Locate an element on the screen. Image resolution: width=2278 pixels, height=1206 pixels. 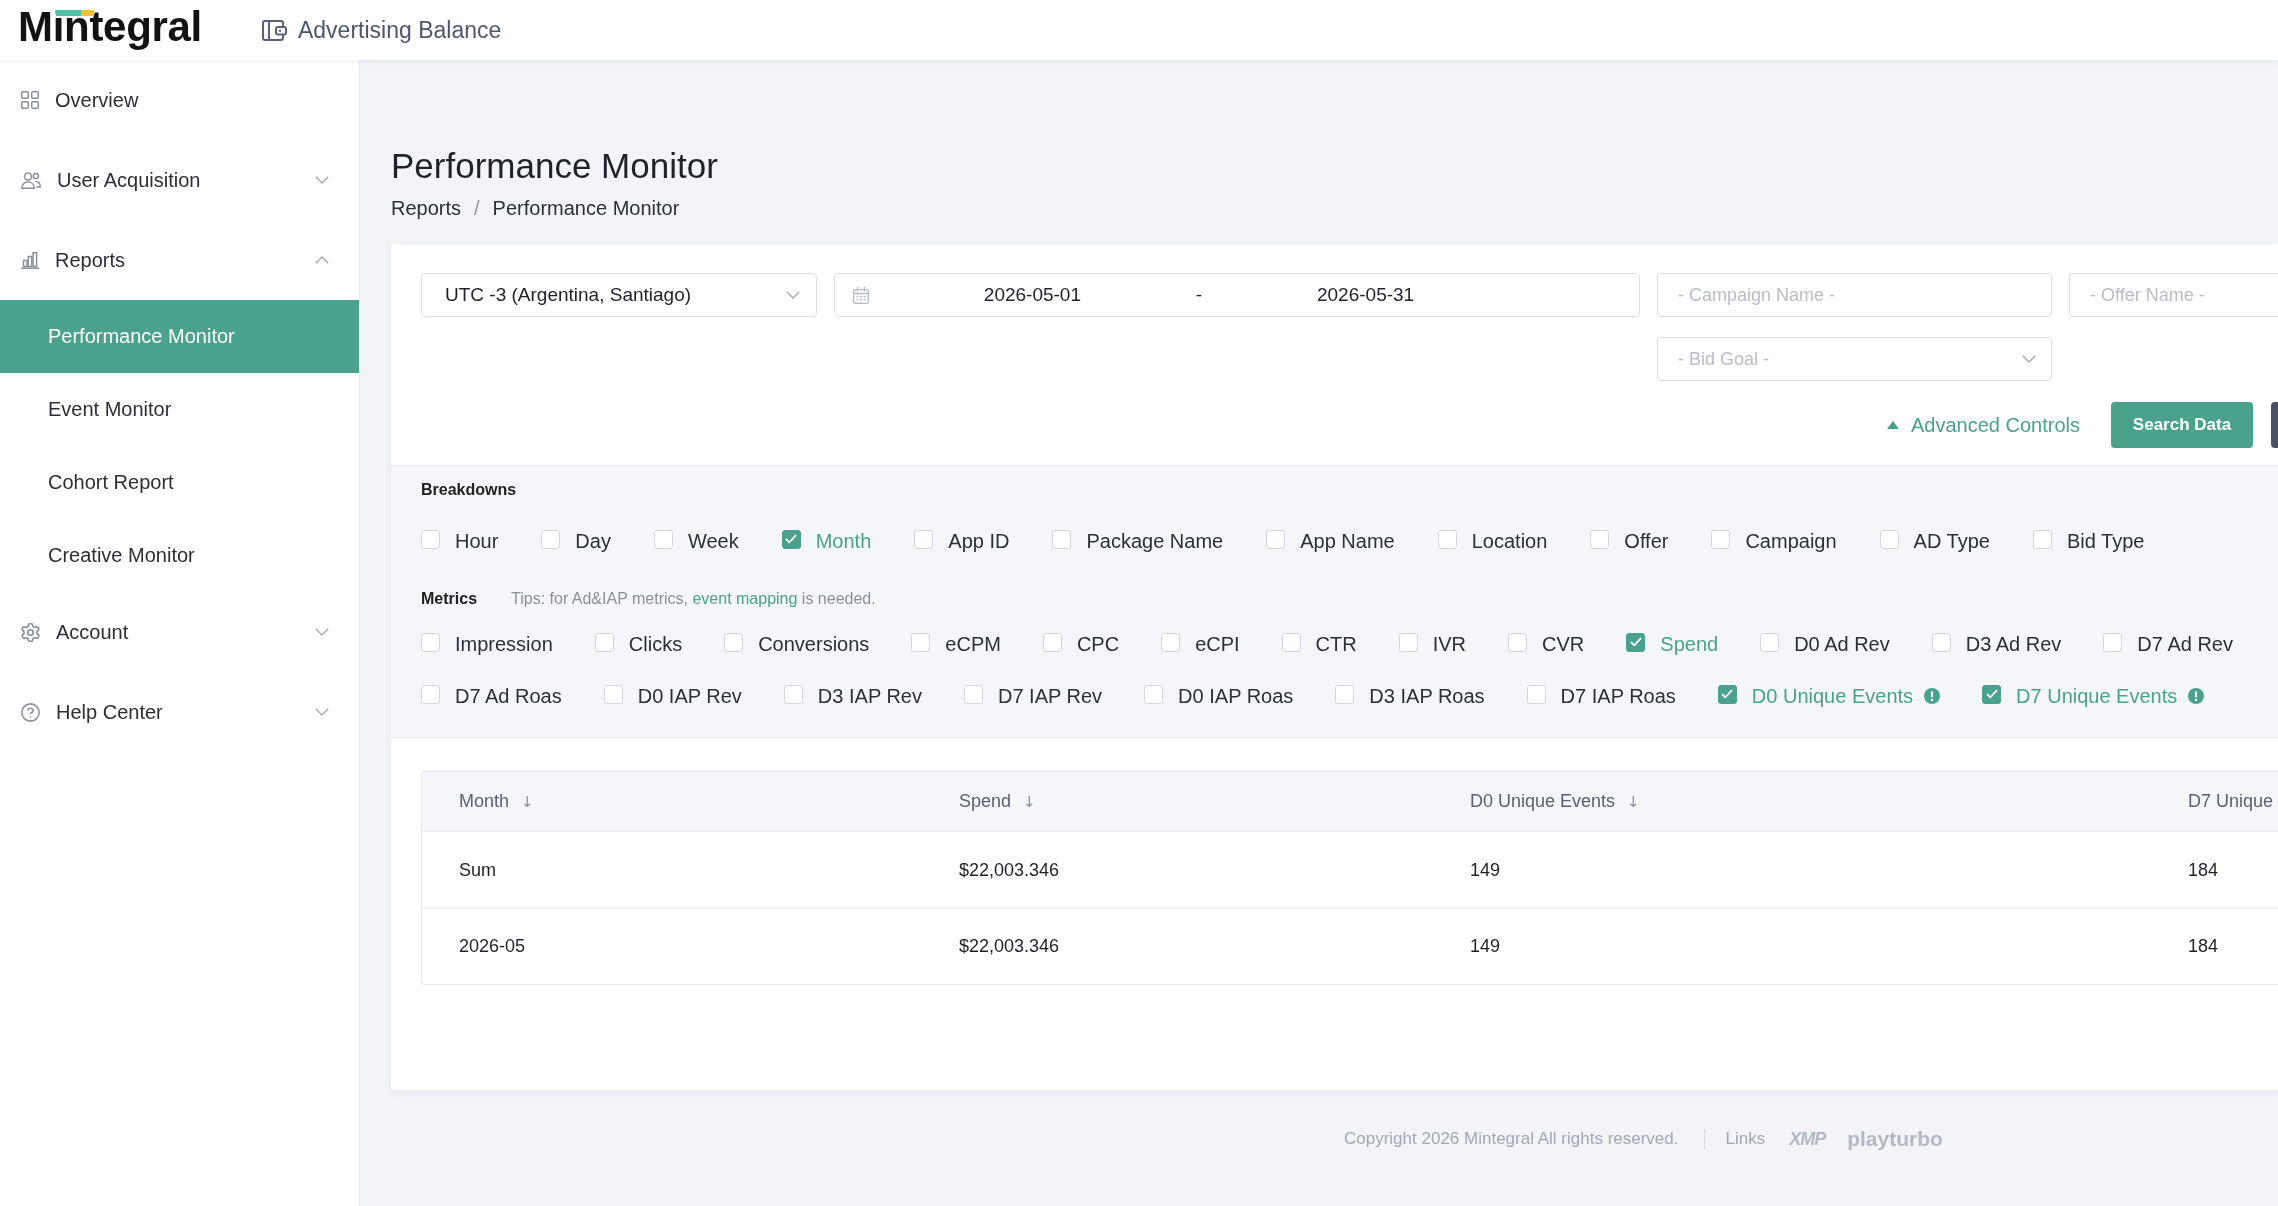
nav-subitem: Creative Monitor is located at coordinates (179, 555).